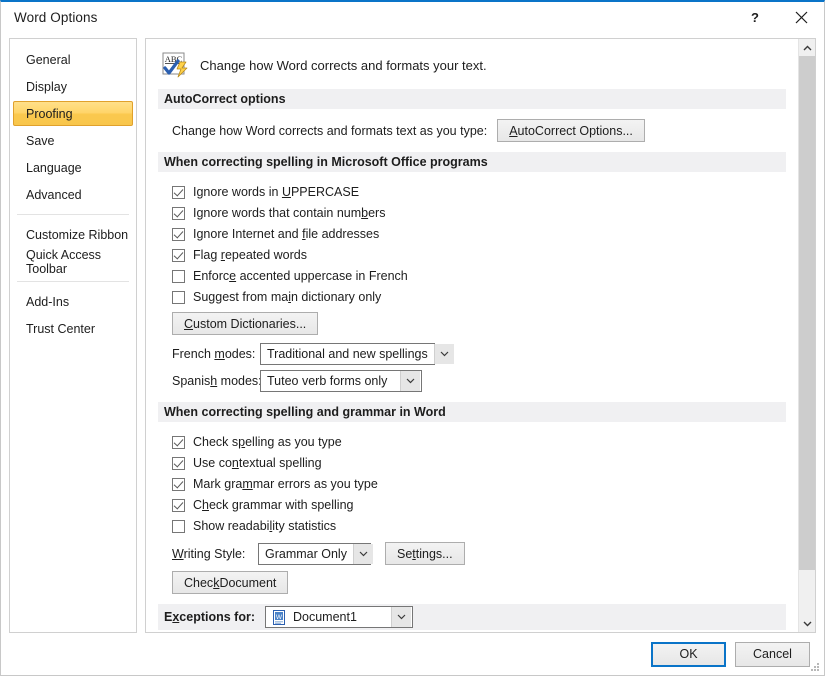  What do you see at coordinates (217, 381) in the screenshot?
I see `spanish-modes-label: Spanish modes:` at bounding box center [217, 381].